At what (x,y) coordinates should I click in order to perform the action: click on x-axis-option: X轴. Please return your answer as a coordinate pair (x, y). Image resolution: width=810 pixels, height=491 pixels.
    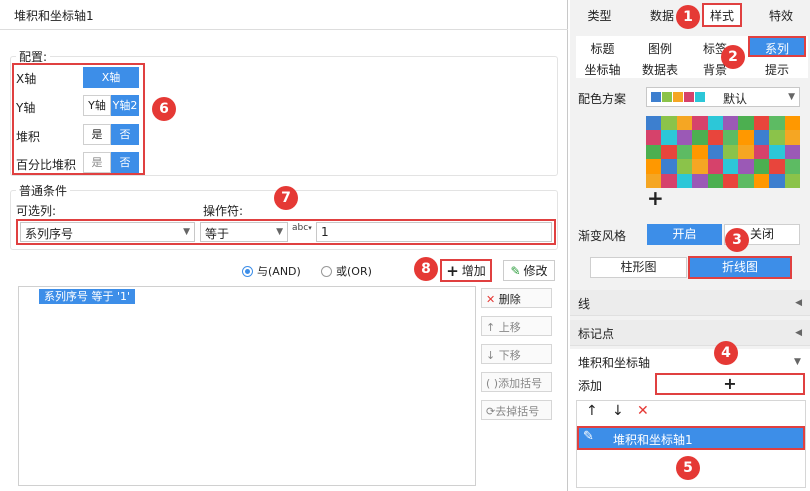
    Looking at the image, I should click on (111, 77).